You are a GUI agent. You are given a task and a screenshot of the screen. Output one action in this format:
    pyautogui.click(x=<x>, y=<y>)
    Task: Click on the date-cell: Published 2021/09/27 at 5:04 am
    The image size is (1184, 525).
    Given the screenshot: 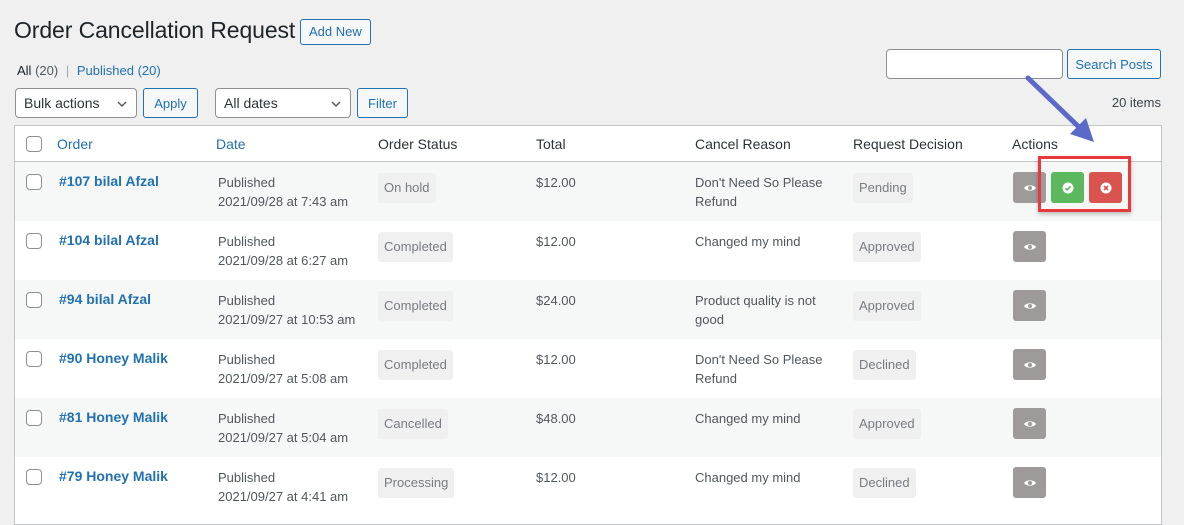 What is the action you would take?
    pyautogui.click(x=283, y=428)
    